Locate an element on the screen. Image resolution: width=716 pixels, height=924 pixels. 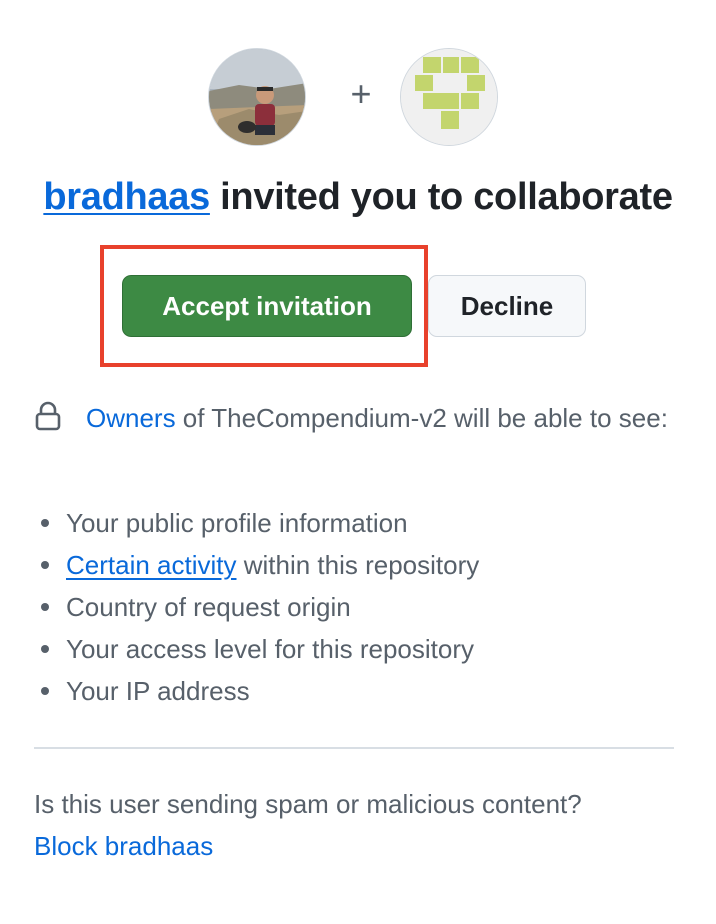
owners-link: Owners is located at coordinates (131, 418).